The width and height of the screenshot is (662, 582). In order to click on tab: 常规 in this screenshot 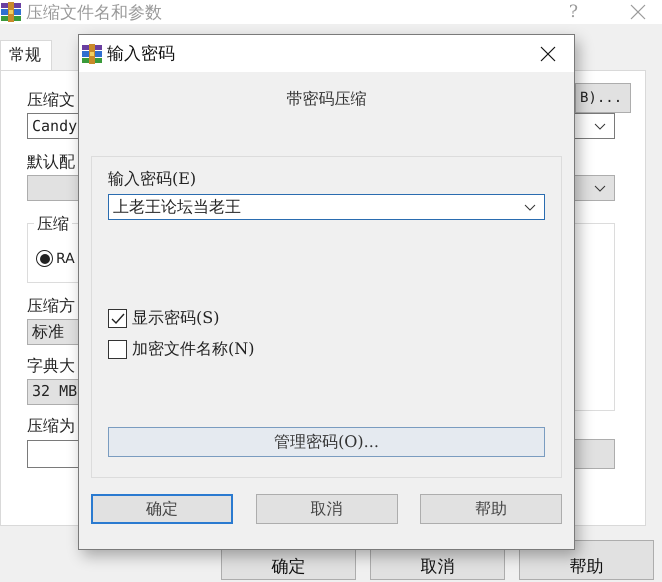, I will do `click(26, 55)`.